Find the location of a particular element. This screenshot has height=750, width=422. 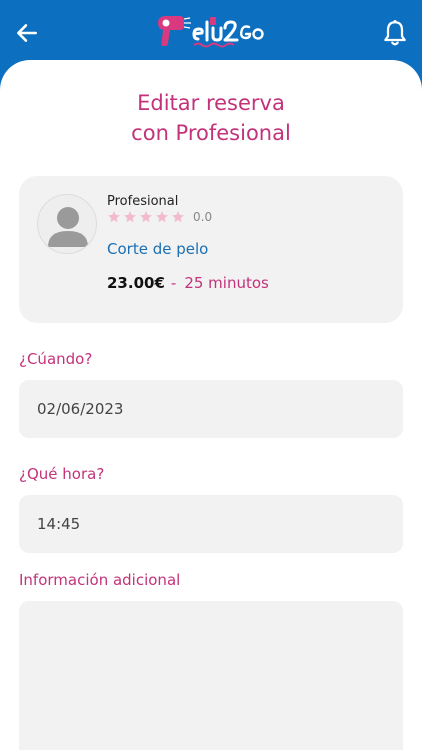

duration: 25 minutos is located at coordinates (226, 283).